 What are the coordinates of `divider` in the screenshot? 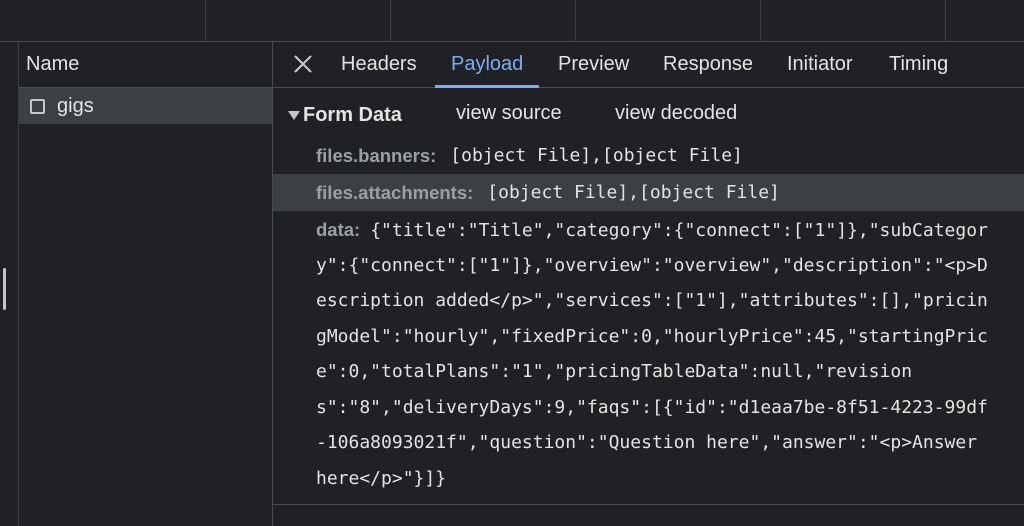 It's located at (648, 504).